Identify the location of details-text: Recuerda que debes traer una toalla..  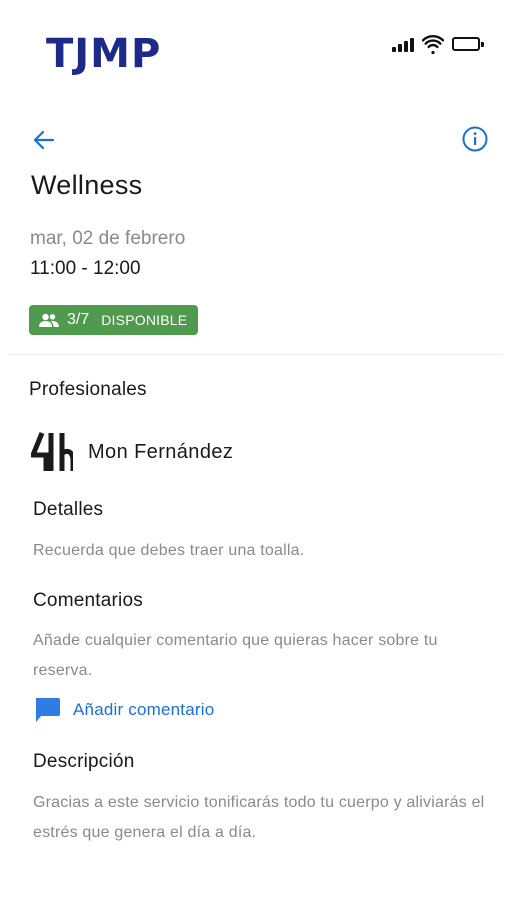
(169, 550).